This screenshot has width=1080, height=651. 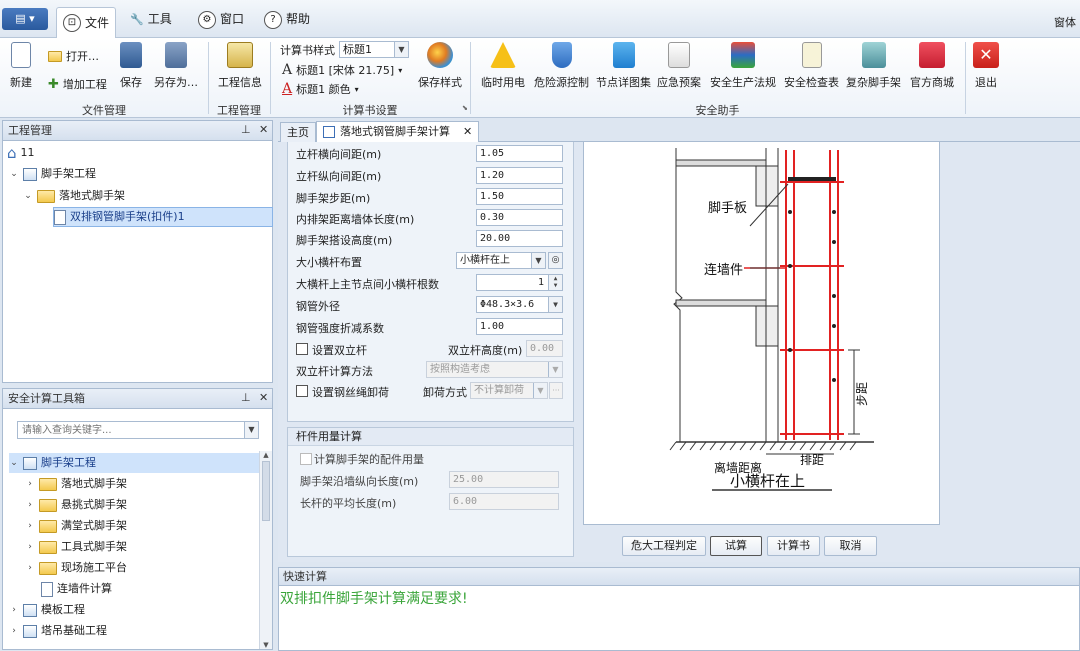 I want to click on safety-btn-store: 官方商城, so click(x=932, y=66).